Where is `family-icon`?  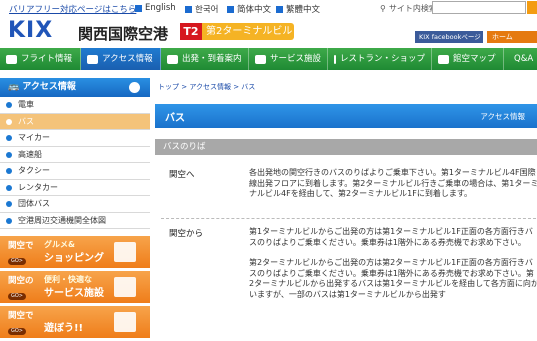 family-icon is located at coordinates (125, 322).